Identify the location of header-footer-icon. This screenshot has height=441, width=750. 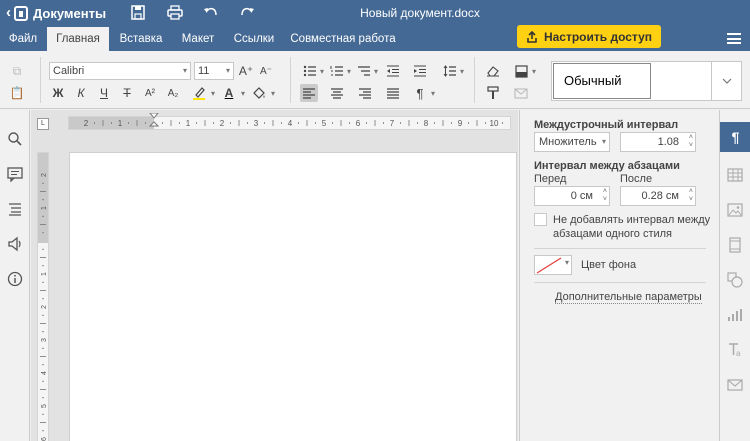
(735, 245).